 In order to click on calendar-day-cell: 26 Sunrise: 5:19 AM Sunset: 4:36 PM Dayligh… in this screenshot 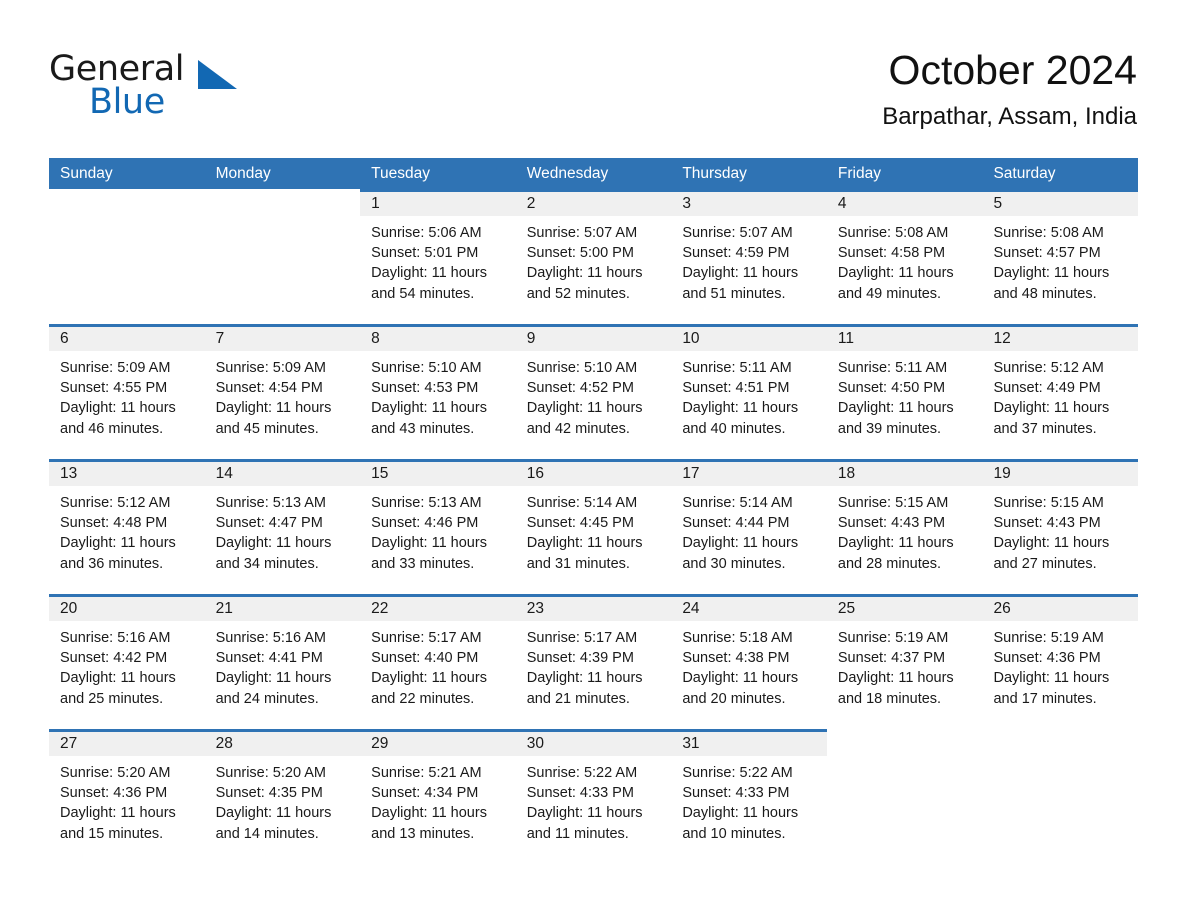, I will do `click(1060, 661)`.